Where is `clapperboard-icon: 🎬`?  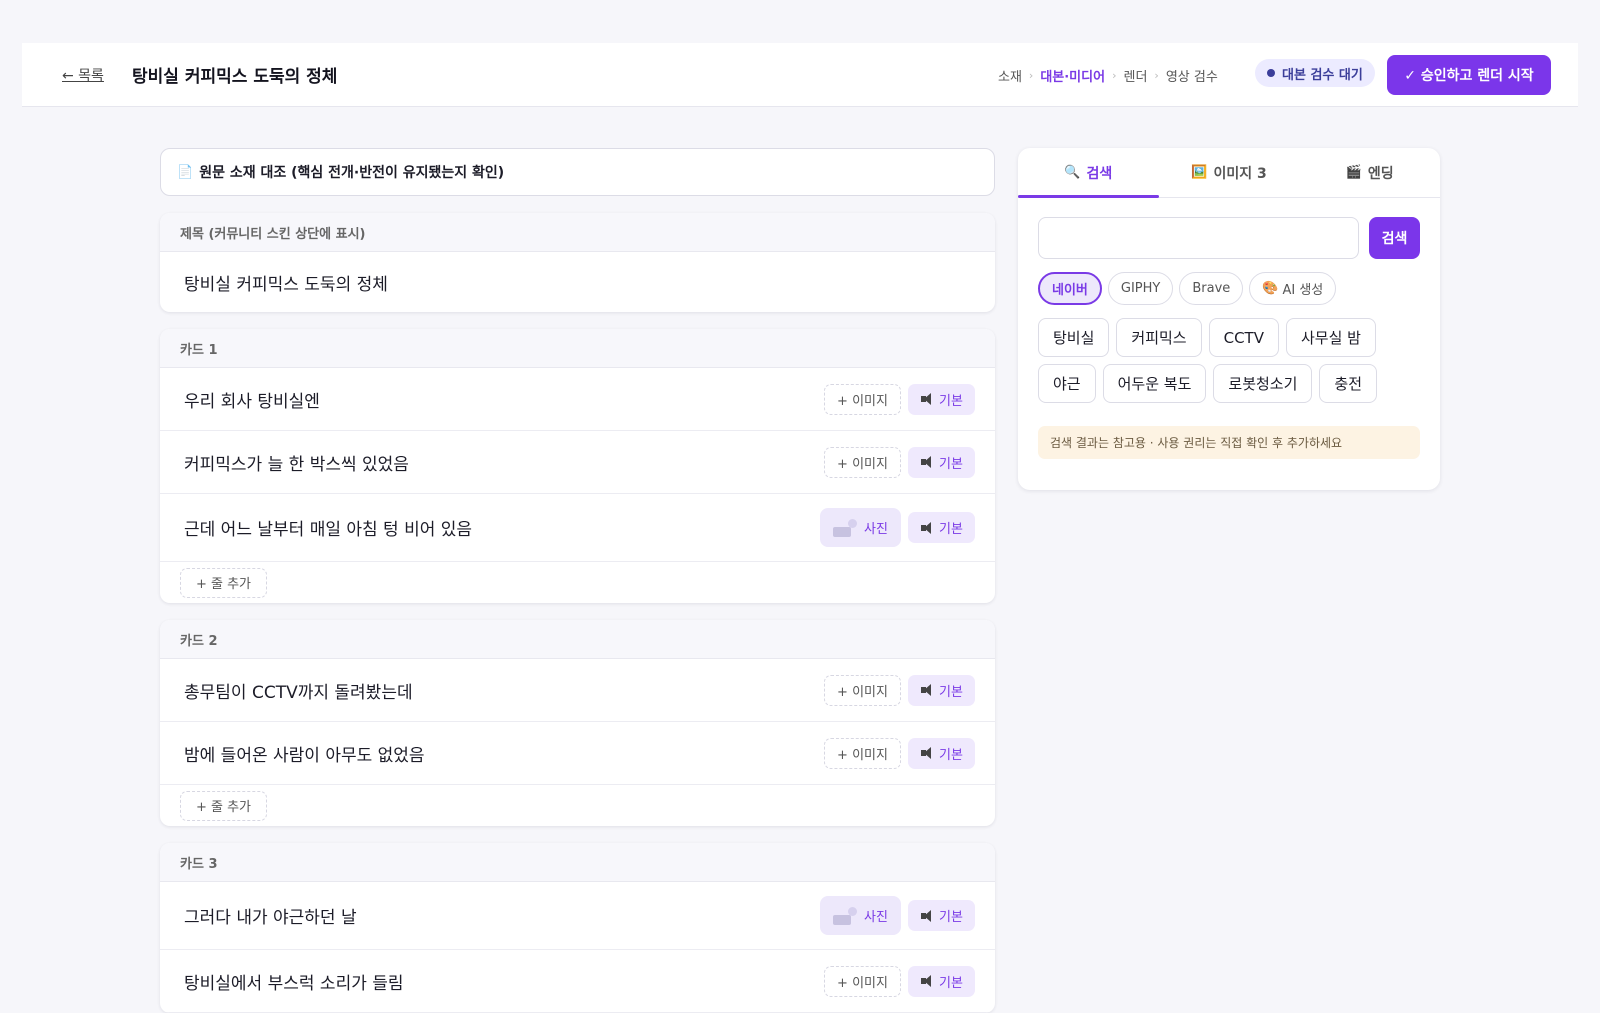 clapperboard-icon: 🎬 is located at coordinates (1353, 172).